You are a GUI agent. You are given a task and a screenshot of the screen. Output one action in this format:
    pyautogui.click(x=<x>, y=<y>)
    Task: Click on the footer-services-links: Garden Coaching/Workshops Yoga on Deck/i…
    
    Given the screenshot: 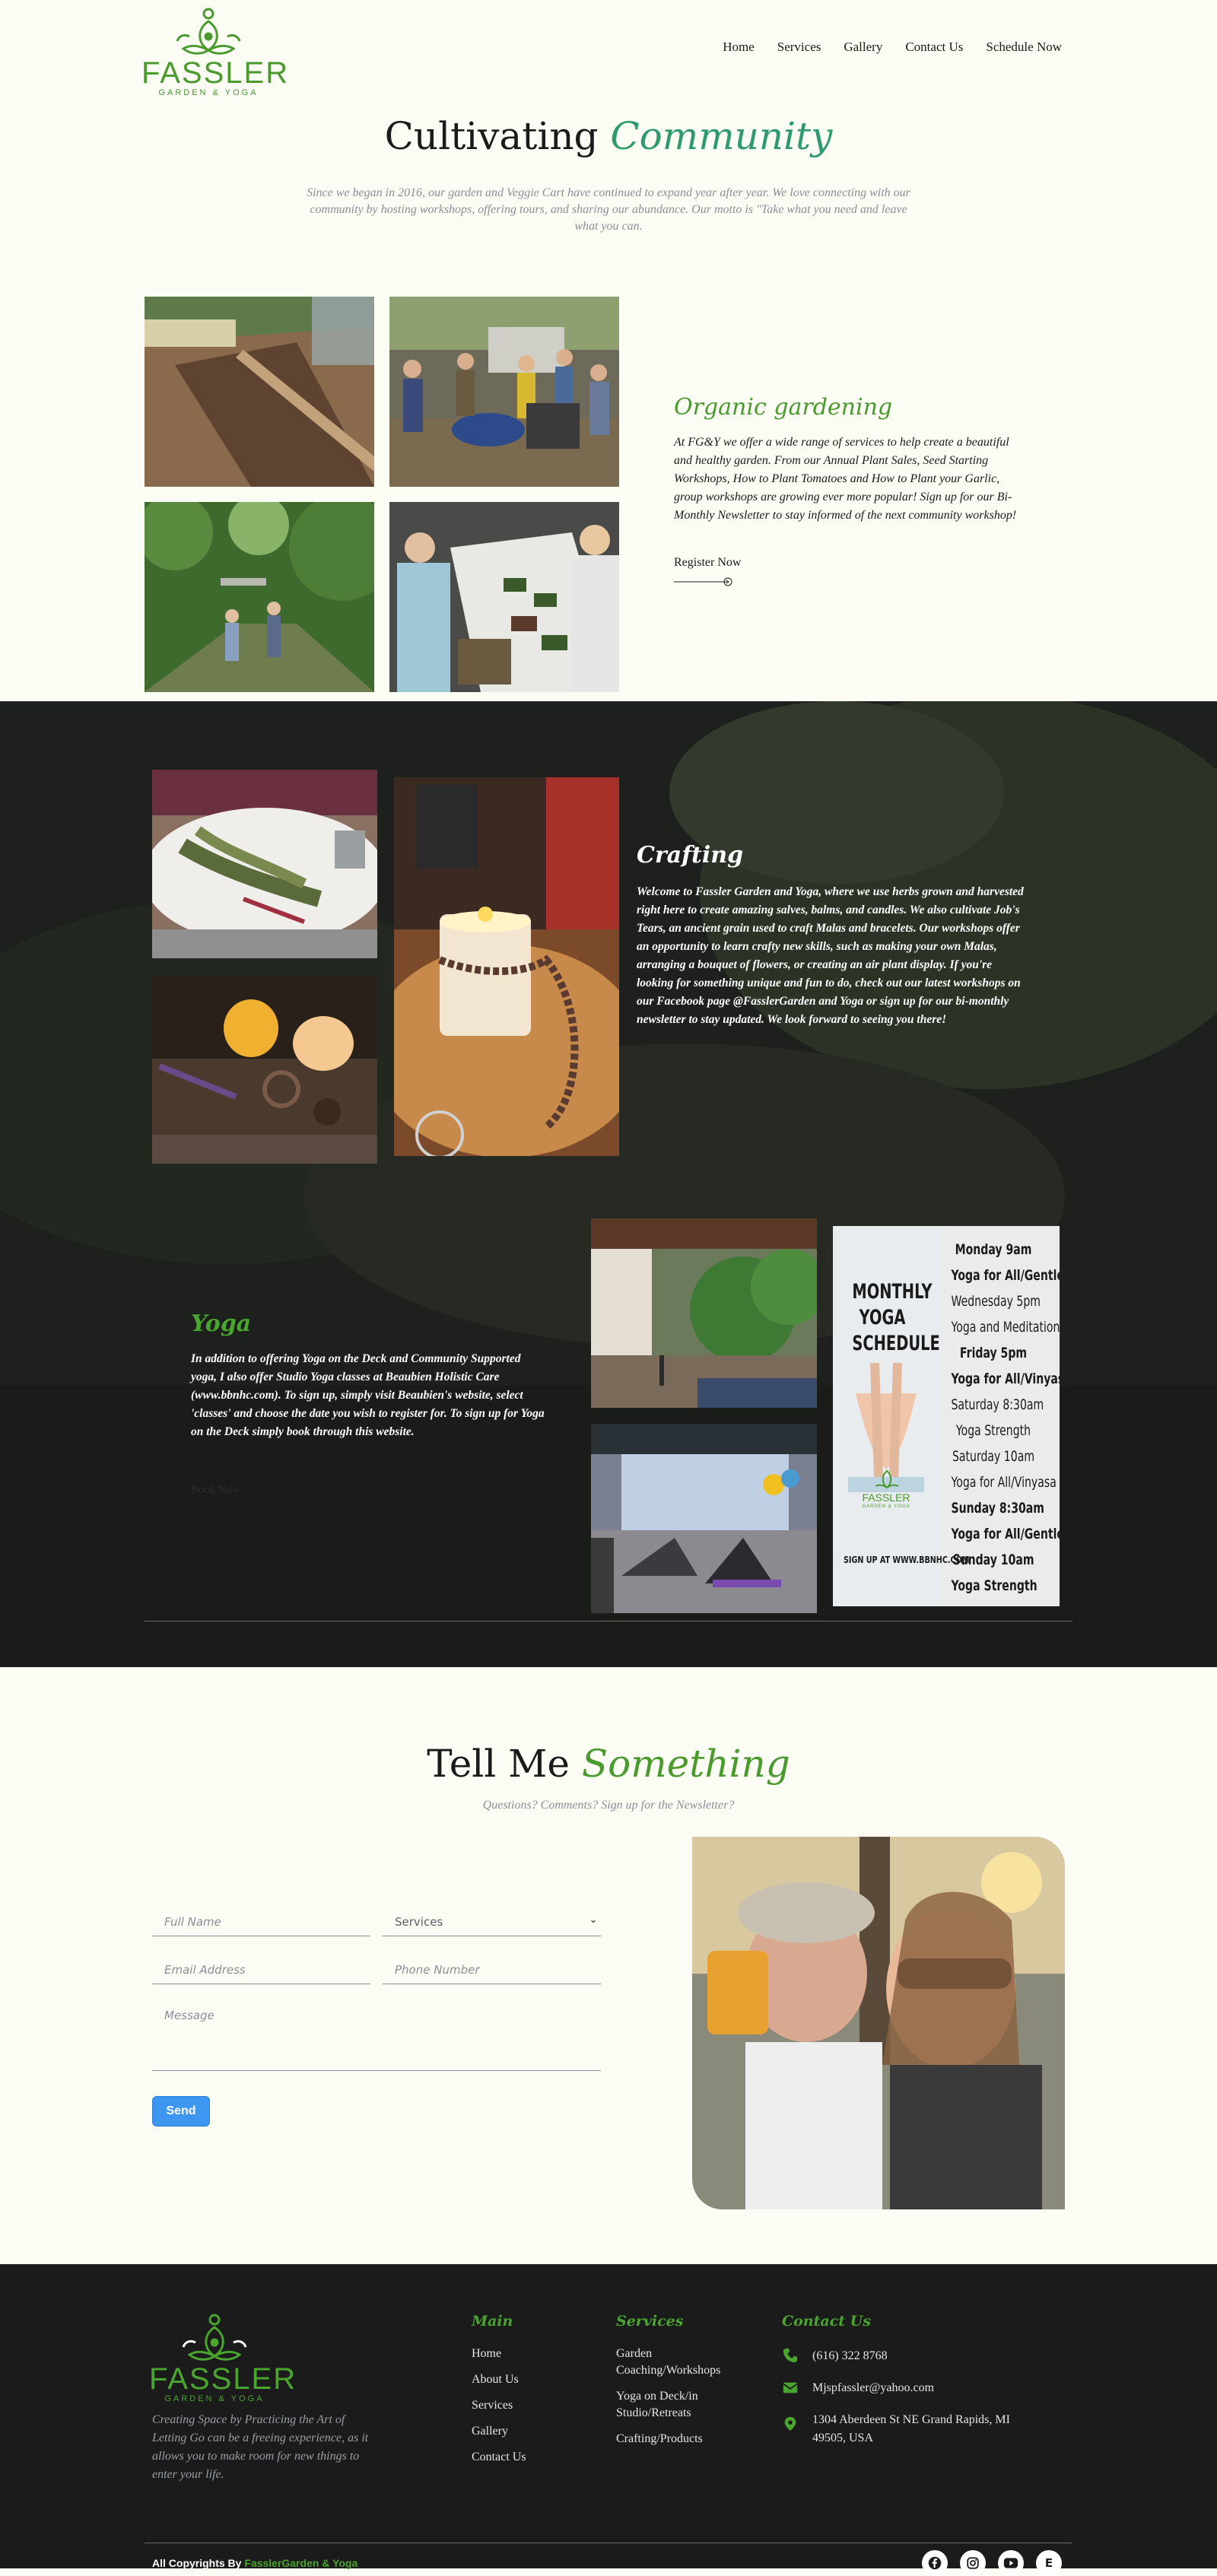 What is the action you would take?
    pyautogui.click(x=677, y=2396)
    